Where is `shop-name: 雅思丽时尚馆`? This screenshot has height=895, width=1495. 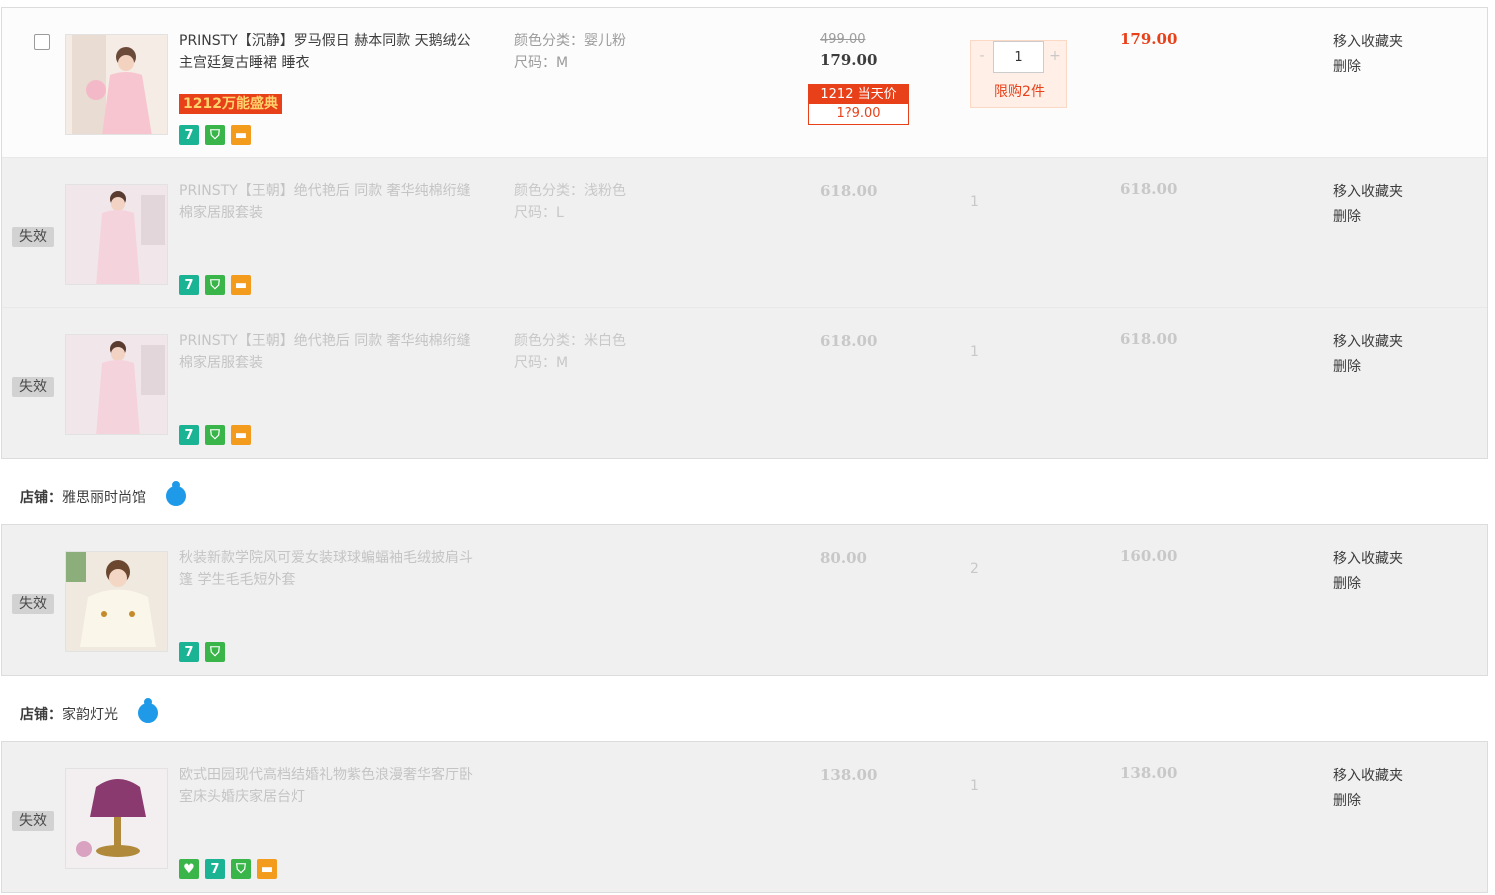 shop-name: 雅思丽时尚馆 is located at coordinates (104, 498).